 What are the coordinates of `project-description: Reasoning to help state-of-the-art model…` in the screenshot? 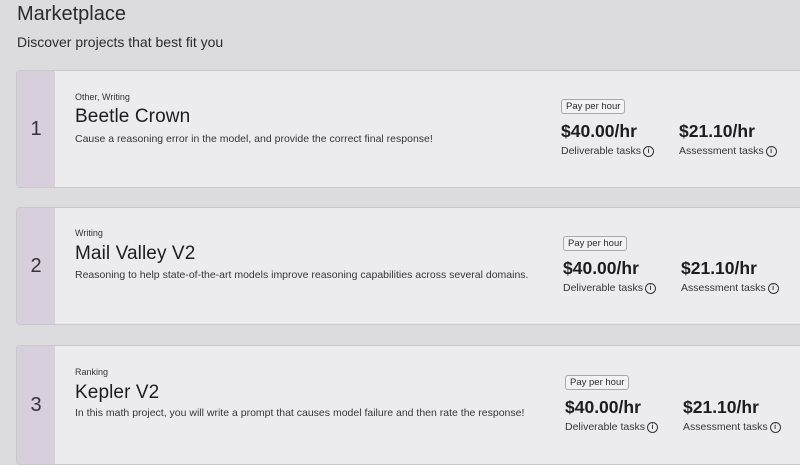 It's located at (302, 275).